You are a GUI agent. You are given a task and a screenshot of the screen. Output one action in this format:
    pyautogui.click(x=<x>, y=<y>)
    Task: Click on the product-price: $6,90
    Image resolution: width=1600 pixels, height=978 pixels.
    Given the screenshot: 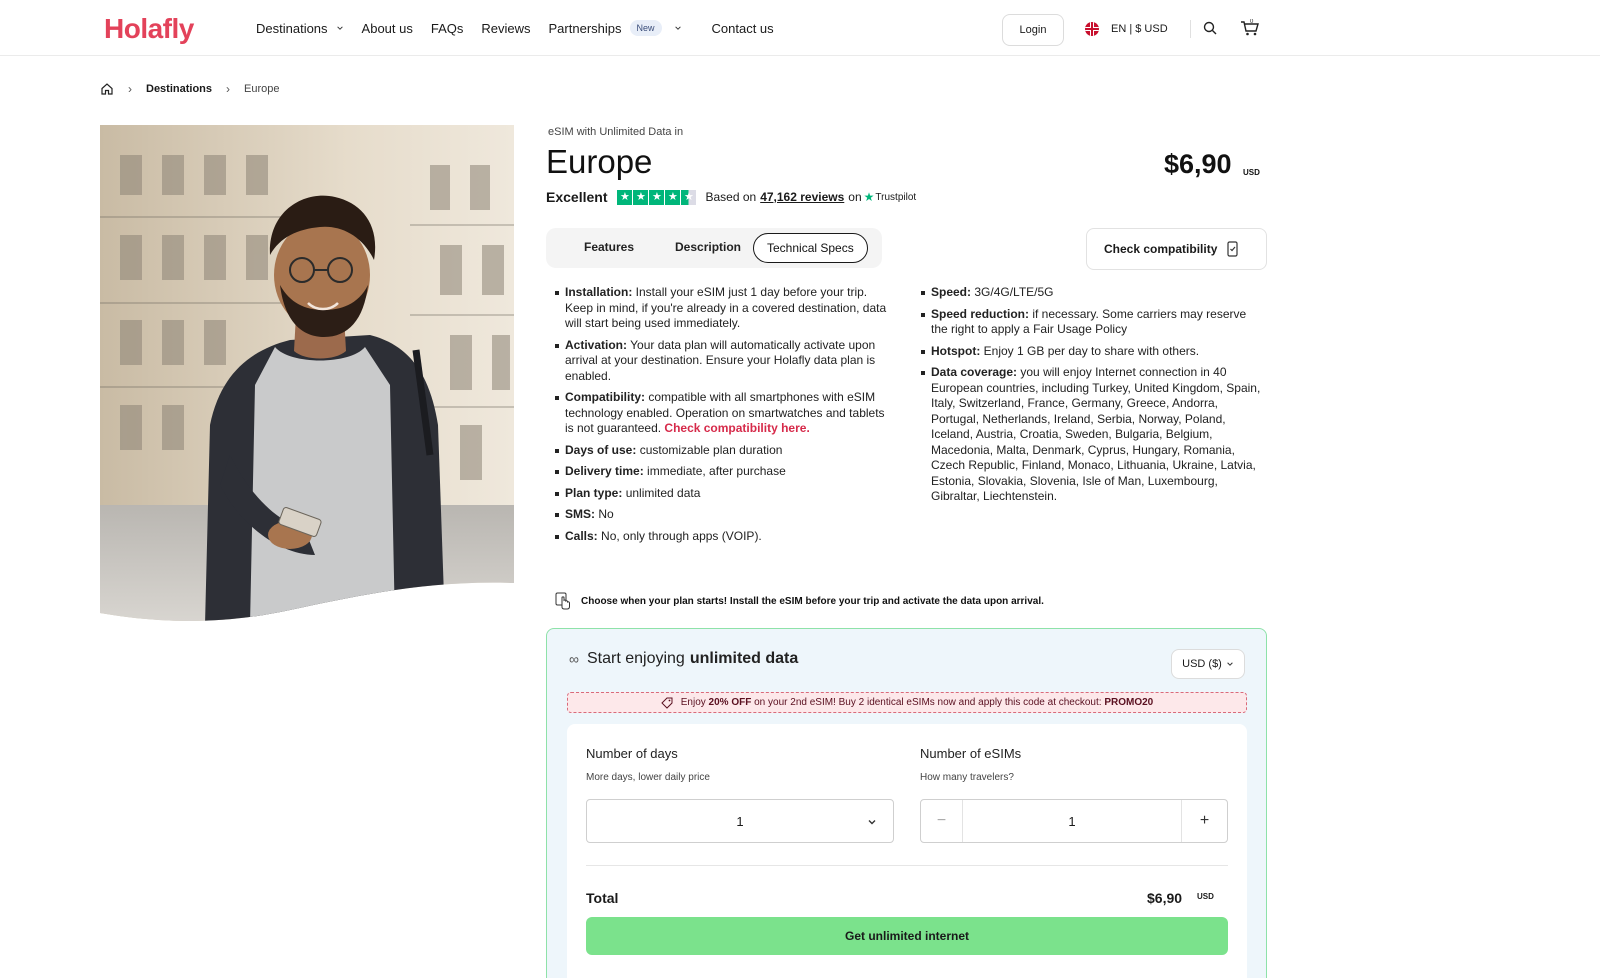 What is the action you would take?
    pyautogui.click(x=1198, y=164)
    